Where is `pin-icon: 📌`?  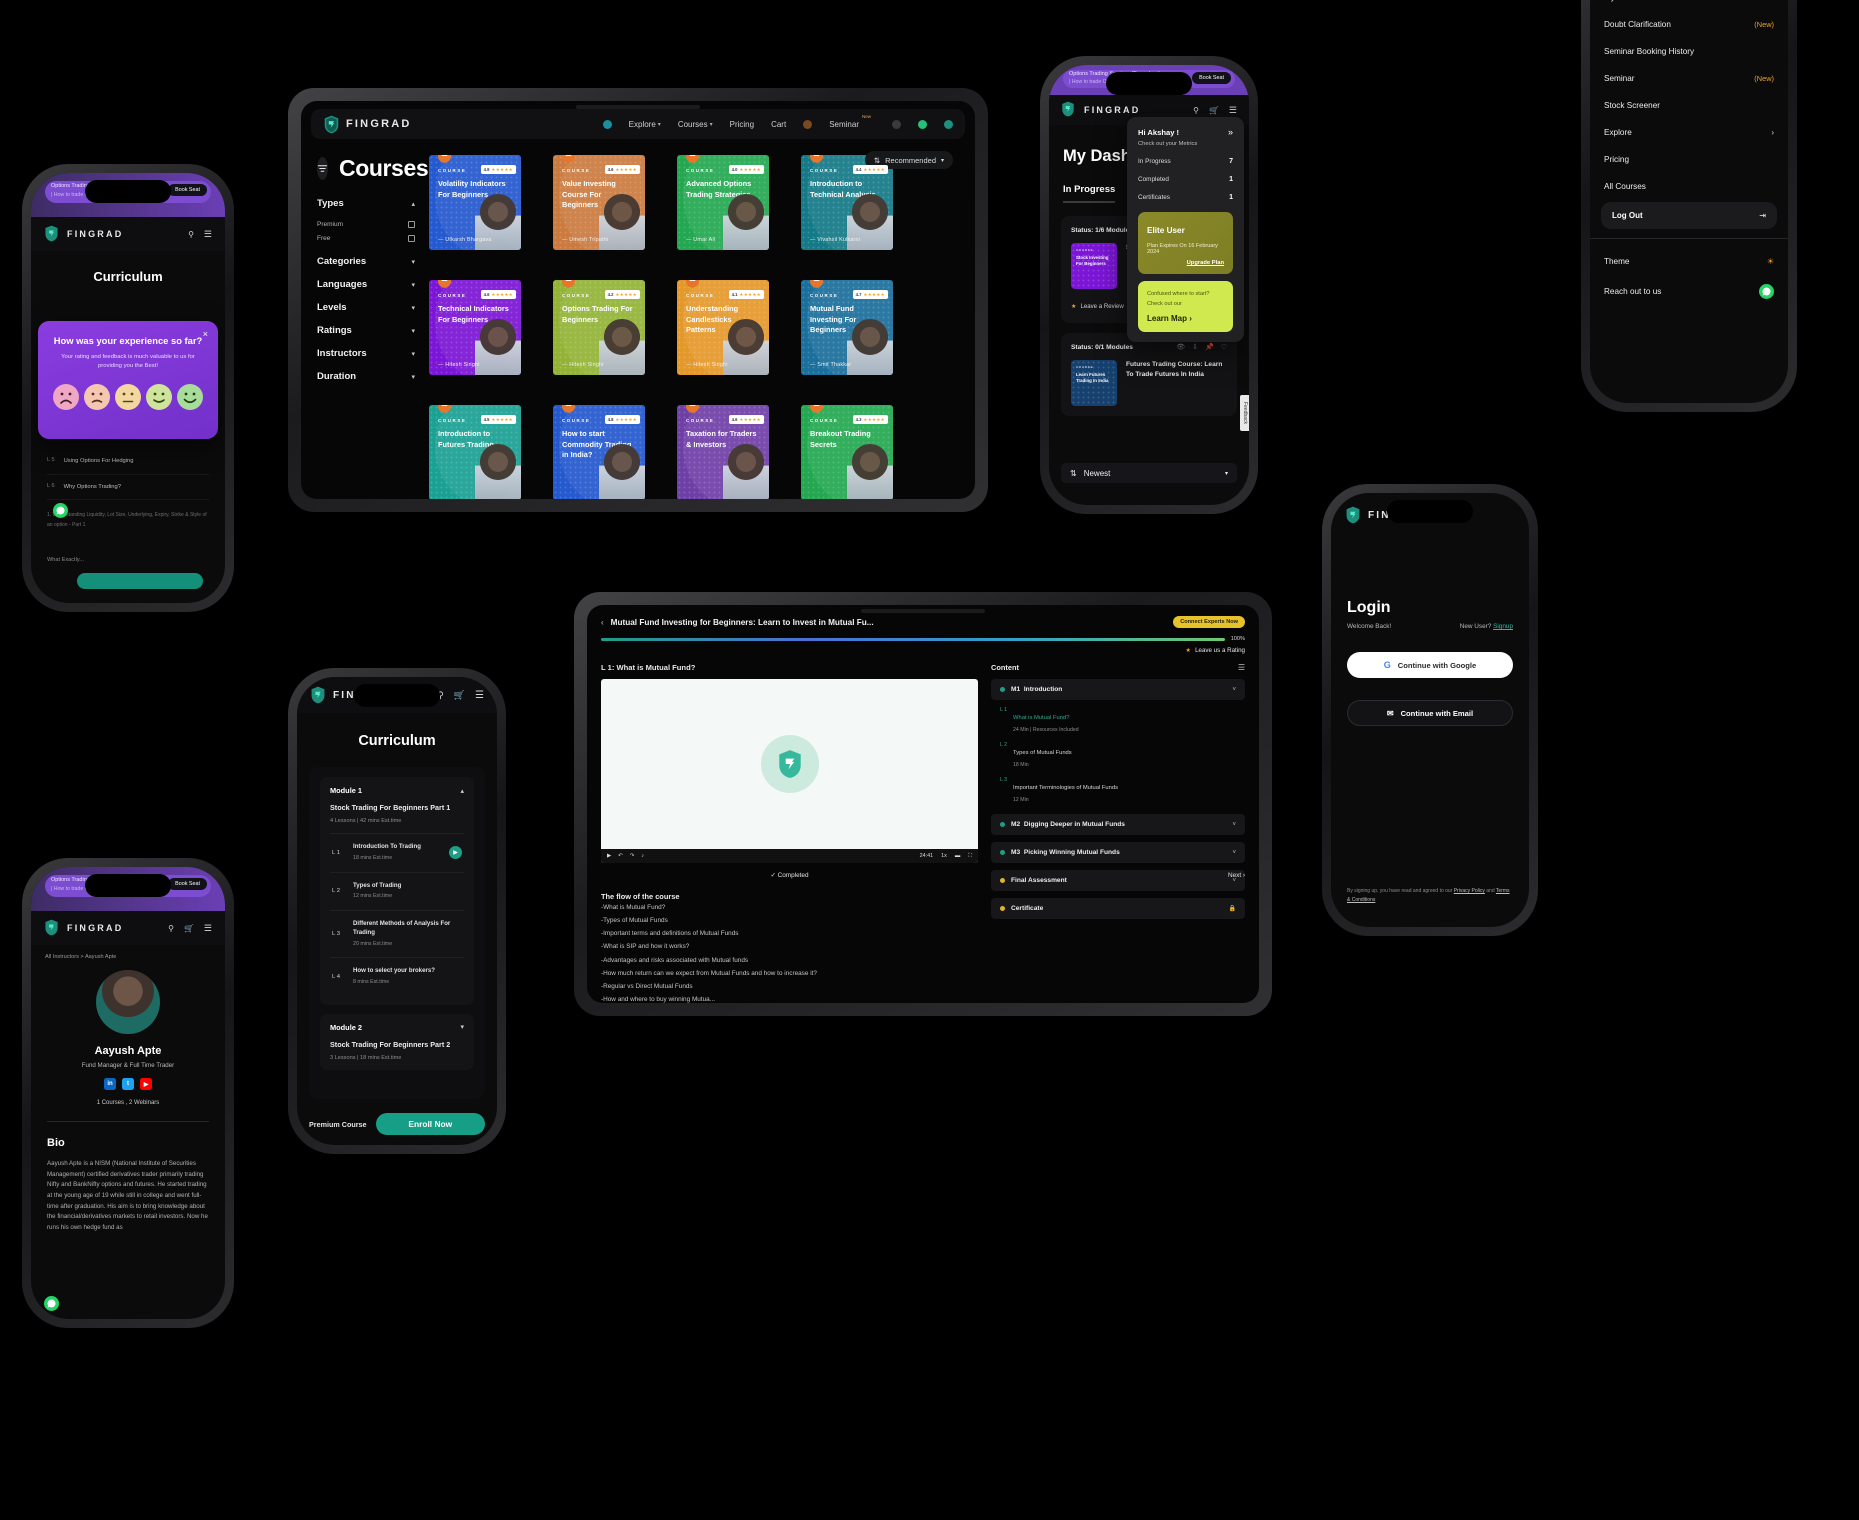
pin-icon: 📌 is located at coordinates (1209, 347).